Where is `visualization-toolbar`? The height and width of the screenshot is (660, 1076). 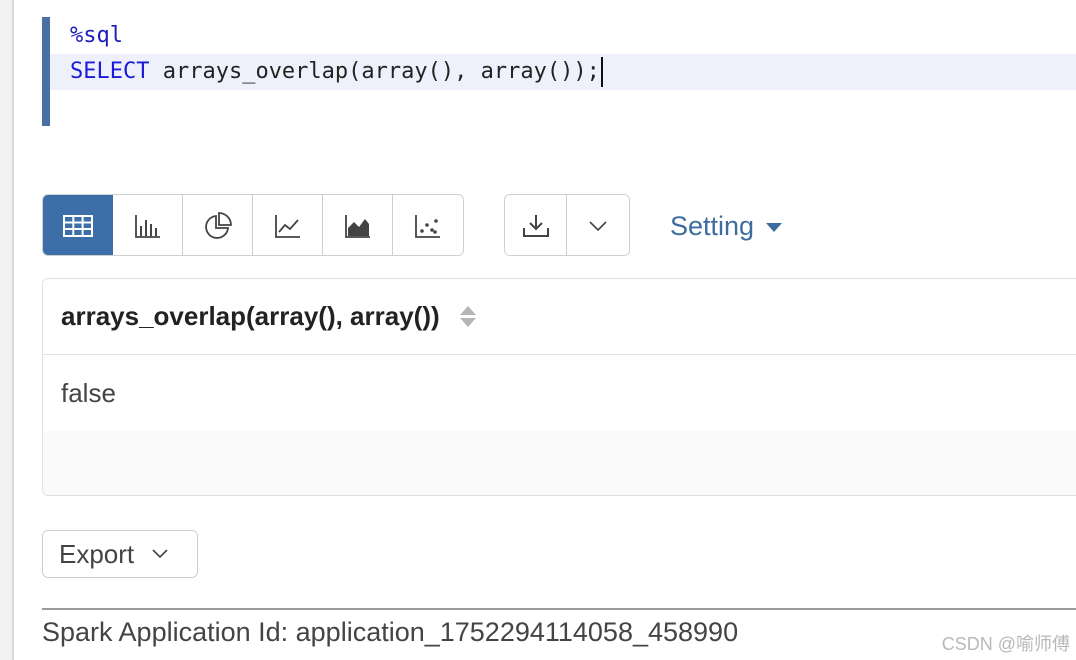 visualization-toolbar is located at coordinates (253, 225).